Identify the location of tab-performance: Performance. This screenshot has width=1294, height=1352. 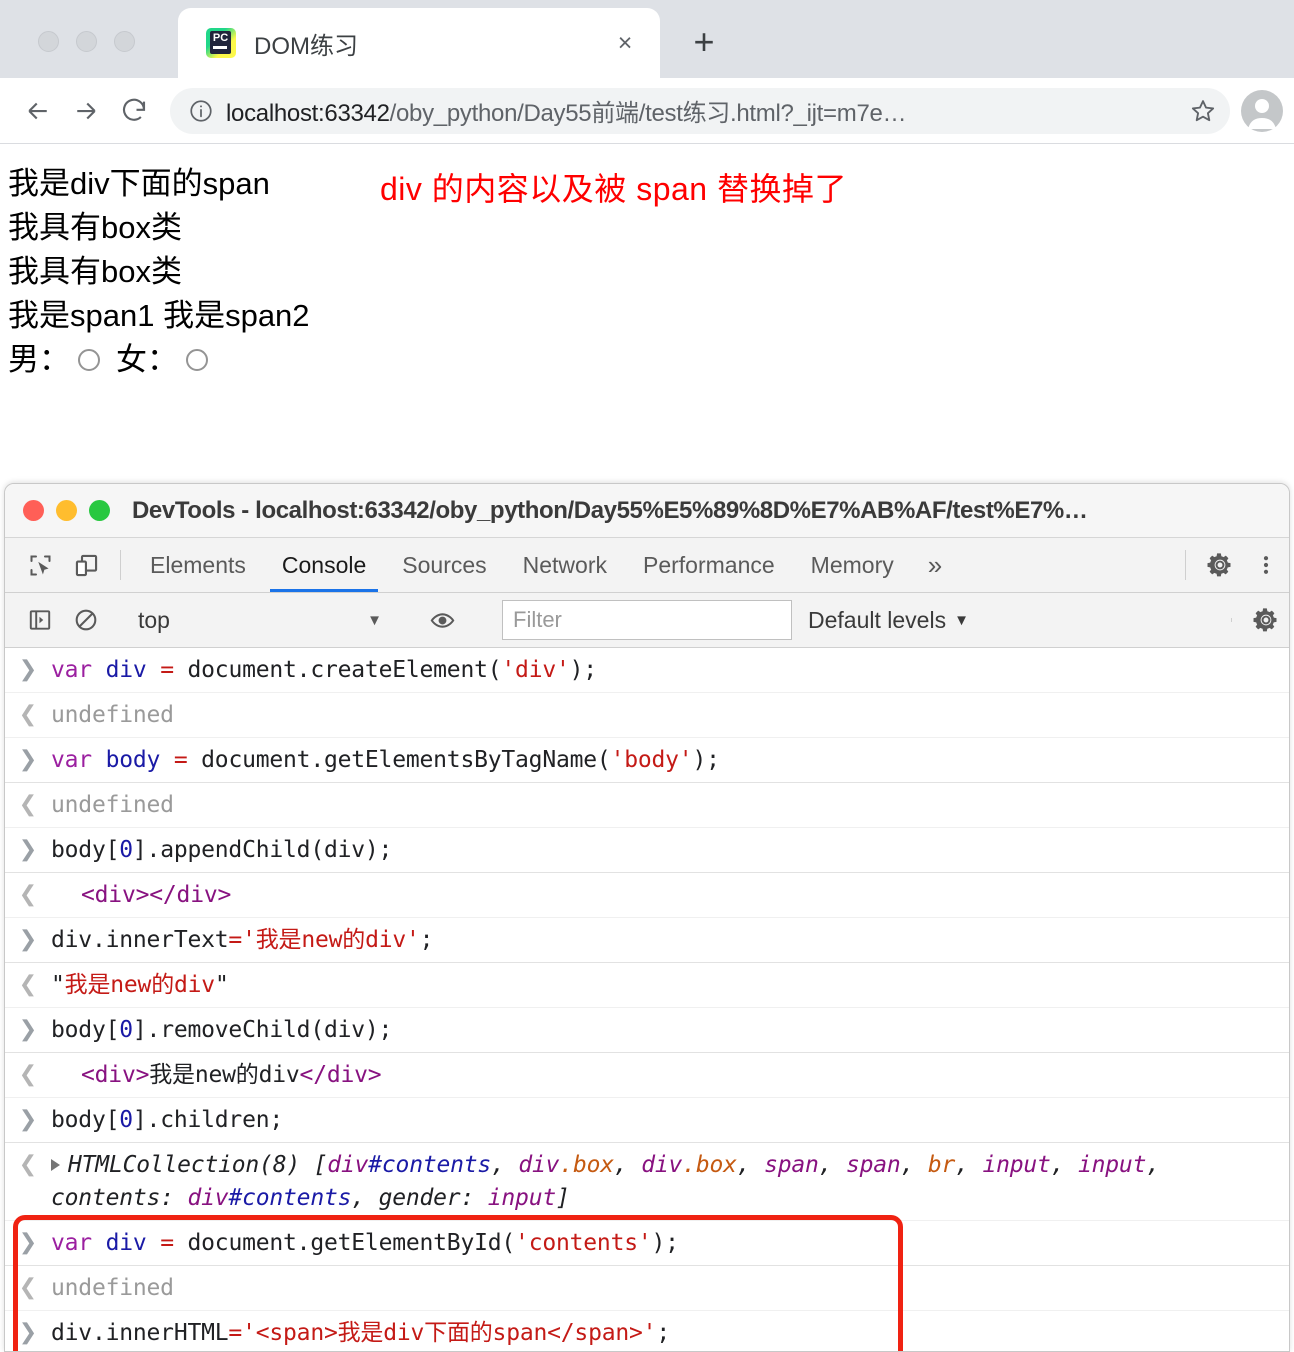
(709, 565).